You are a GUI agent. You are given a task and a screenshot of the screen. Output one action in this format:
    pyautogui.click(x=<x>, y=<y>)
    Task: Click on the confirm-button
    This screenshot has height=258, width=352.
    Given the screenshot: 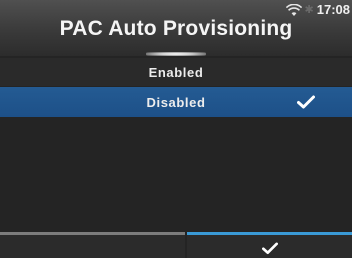 What is the action you would take?
    pyautogui.click(x=269, y=245)
    